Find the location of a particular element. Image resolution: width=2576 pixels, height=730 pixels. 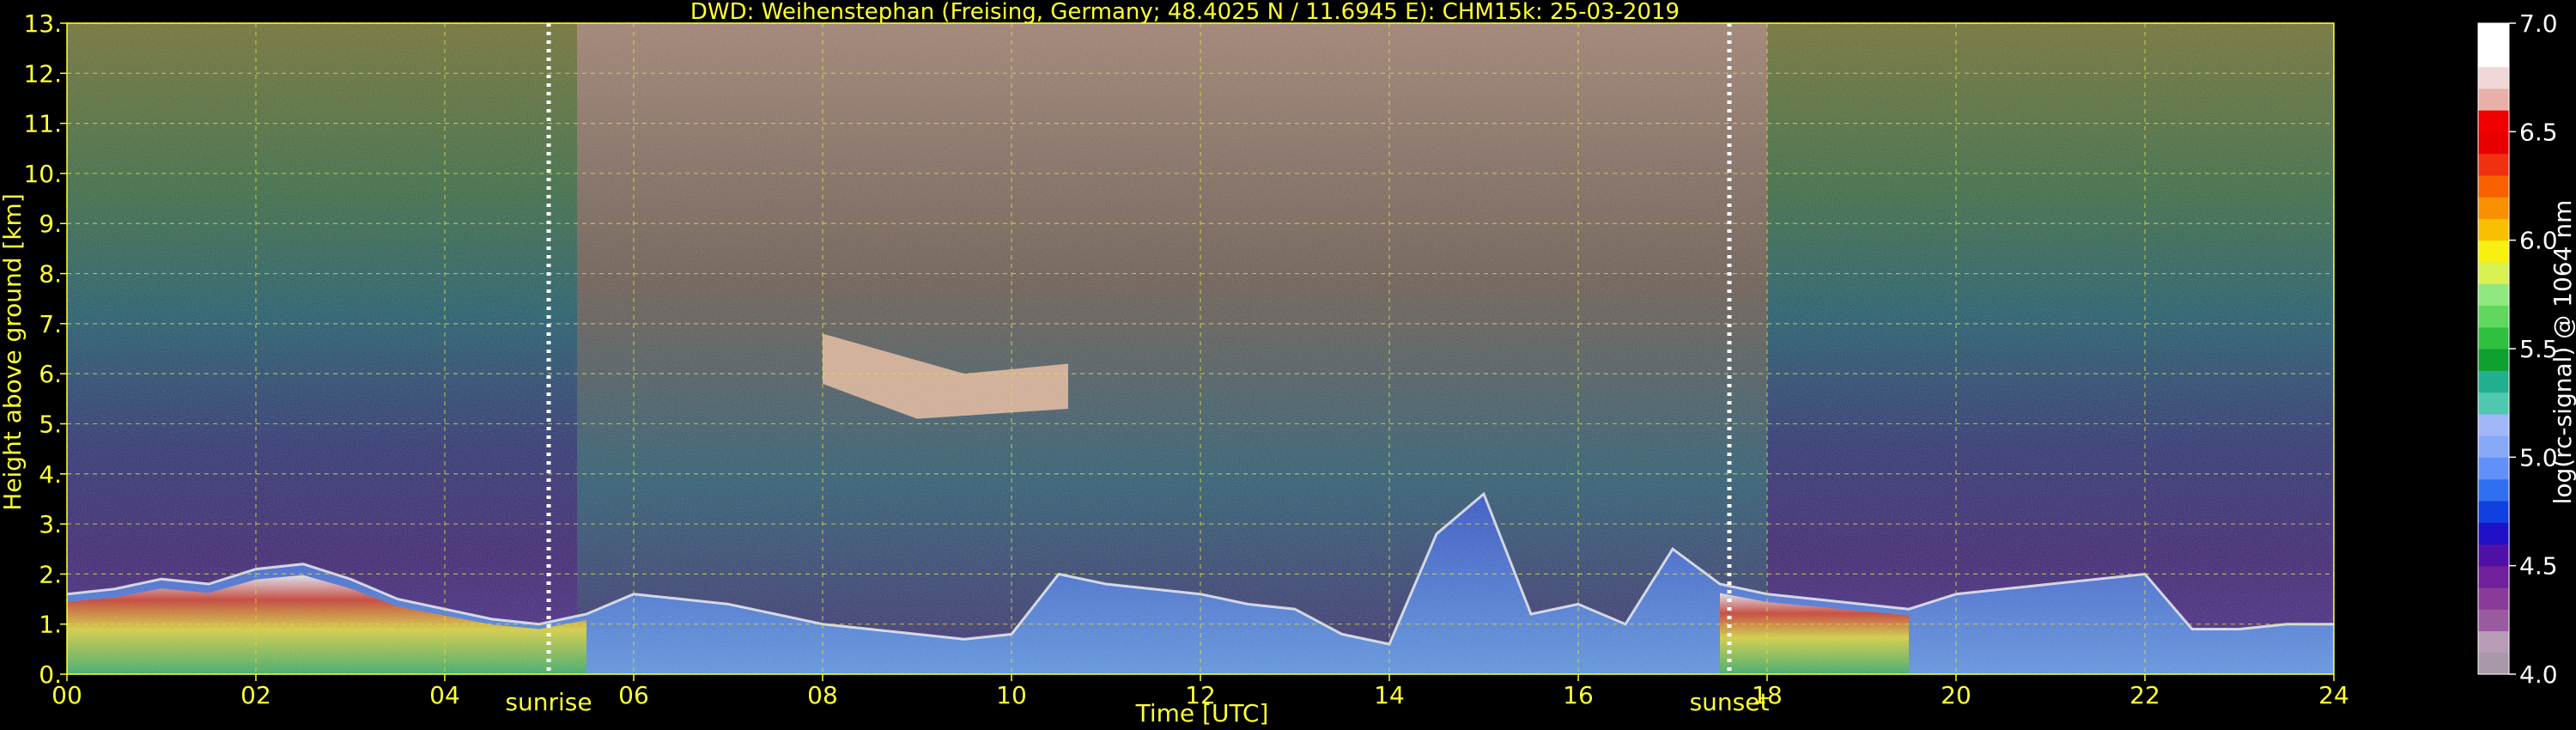

y-tick-label: 0. is located at coordinates (50, 674).